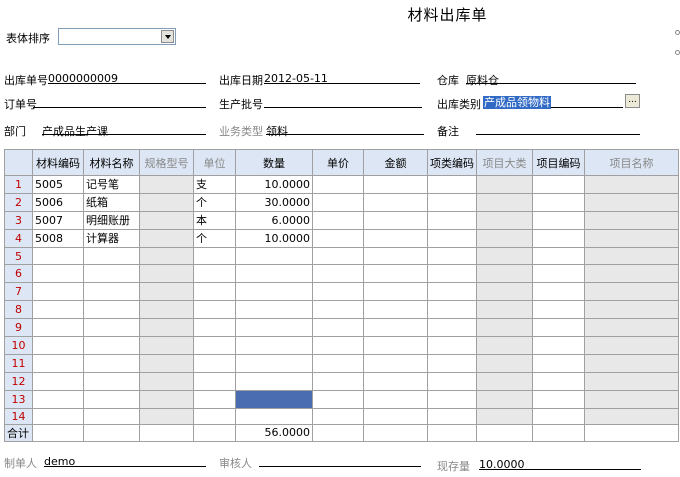 The height and width of the screenshot is (477, 680). What do you see at coordinates (18, 202) in the screenshot?
I see `row-number: 2` at bounding box center [18, 202].